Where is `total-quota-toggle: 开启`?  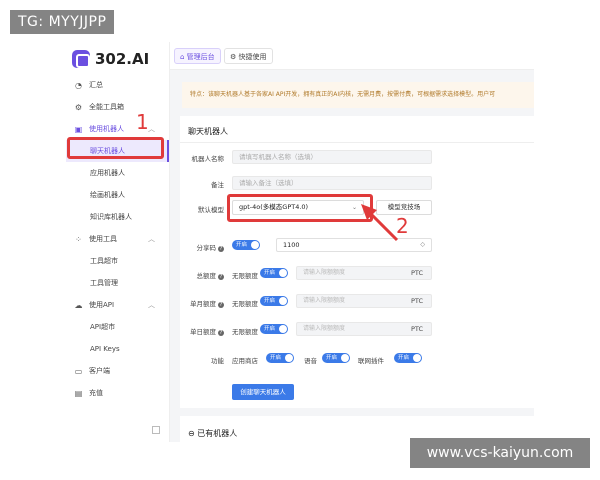
total-quota-toggle: 开启 is located at coordinates (274, 273).